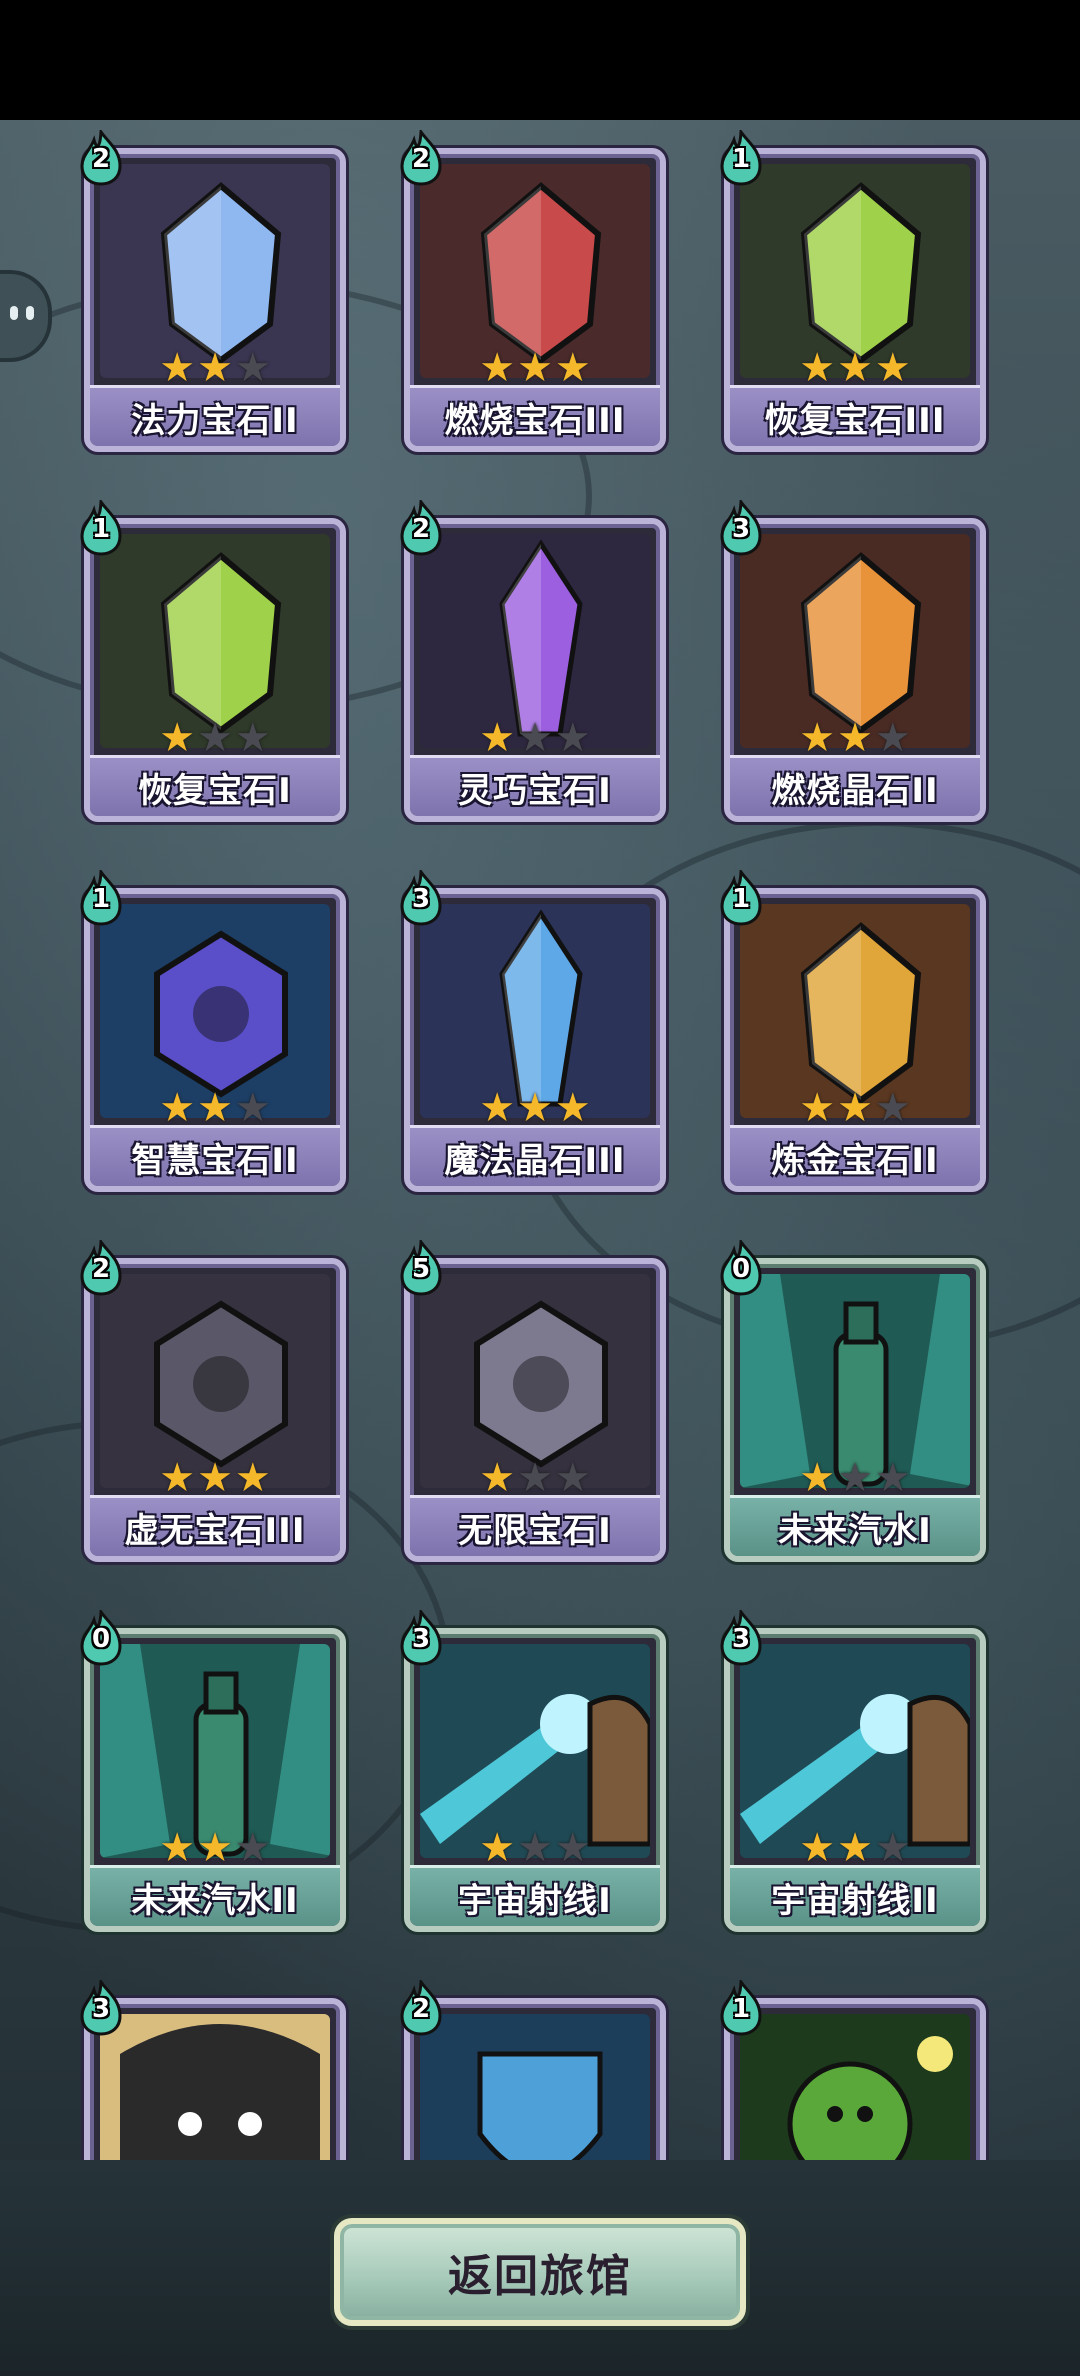 The height and width of the screenshot is (2376, 1080). What do you see at coordinates (855, 1530) in the screenshot?
I see `card-name: 未来汽水I` at bounding box center [855, 1530].